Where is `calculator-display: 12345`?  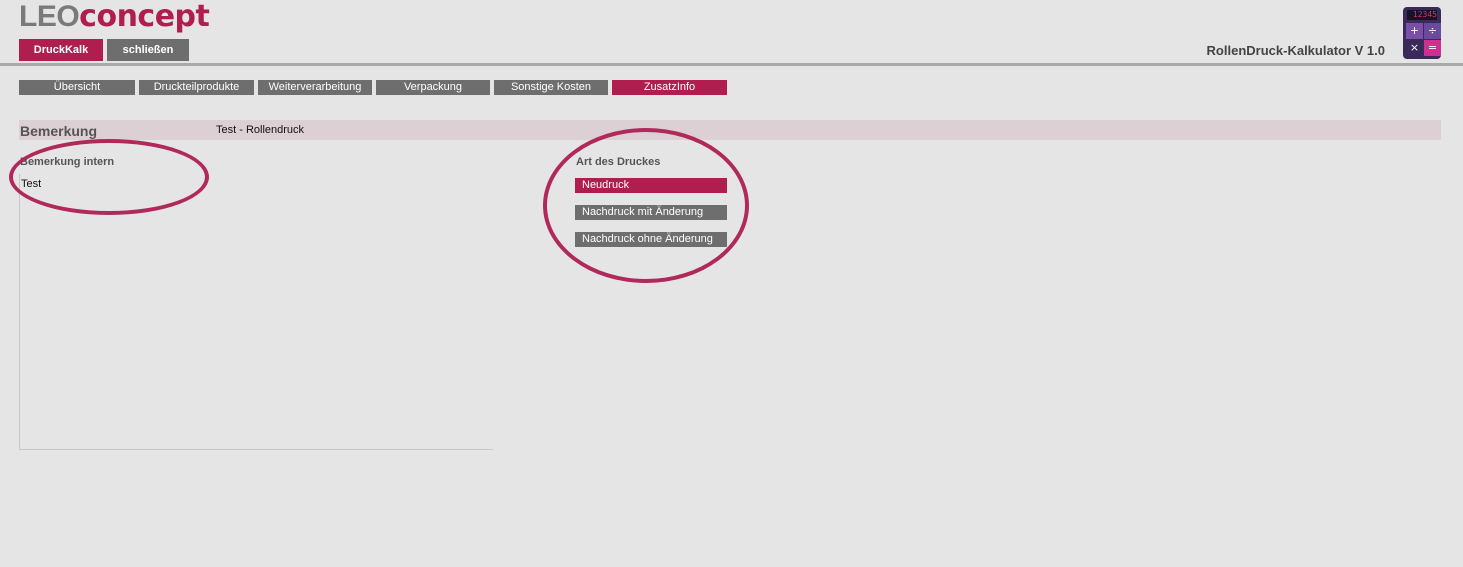 calculator-display: 12345 is located at coordinates (1422, 15).